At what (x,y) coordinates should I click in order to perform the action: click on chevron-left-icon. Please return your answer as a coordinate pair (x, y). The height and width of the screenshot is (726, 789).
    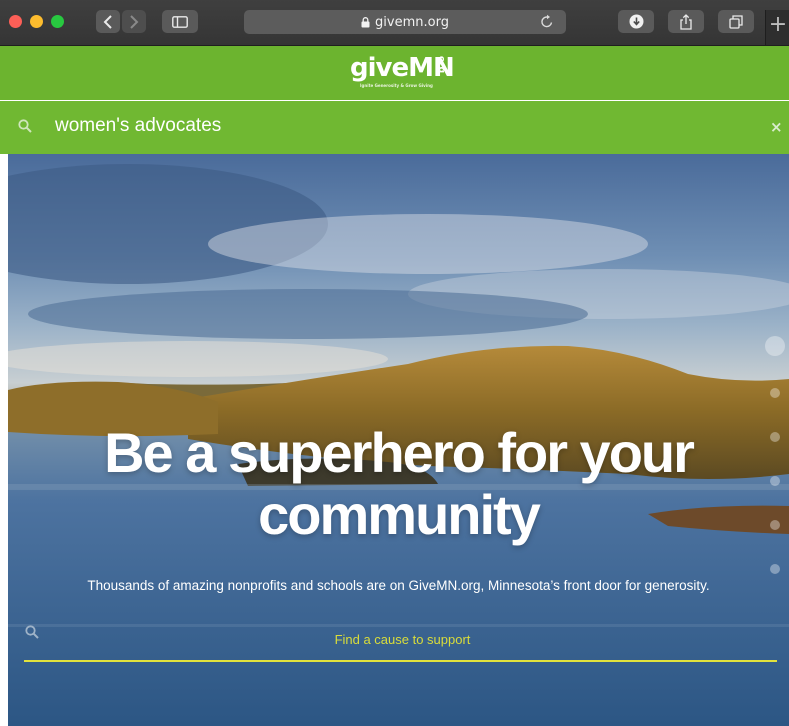
    Looking at the image, I should click on (107, 21).